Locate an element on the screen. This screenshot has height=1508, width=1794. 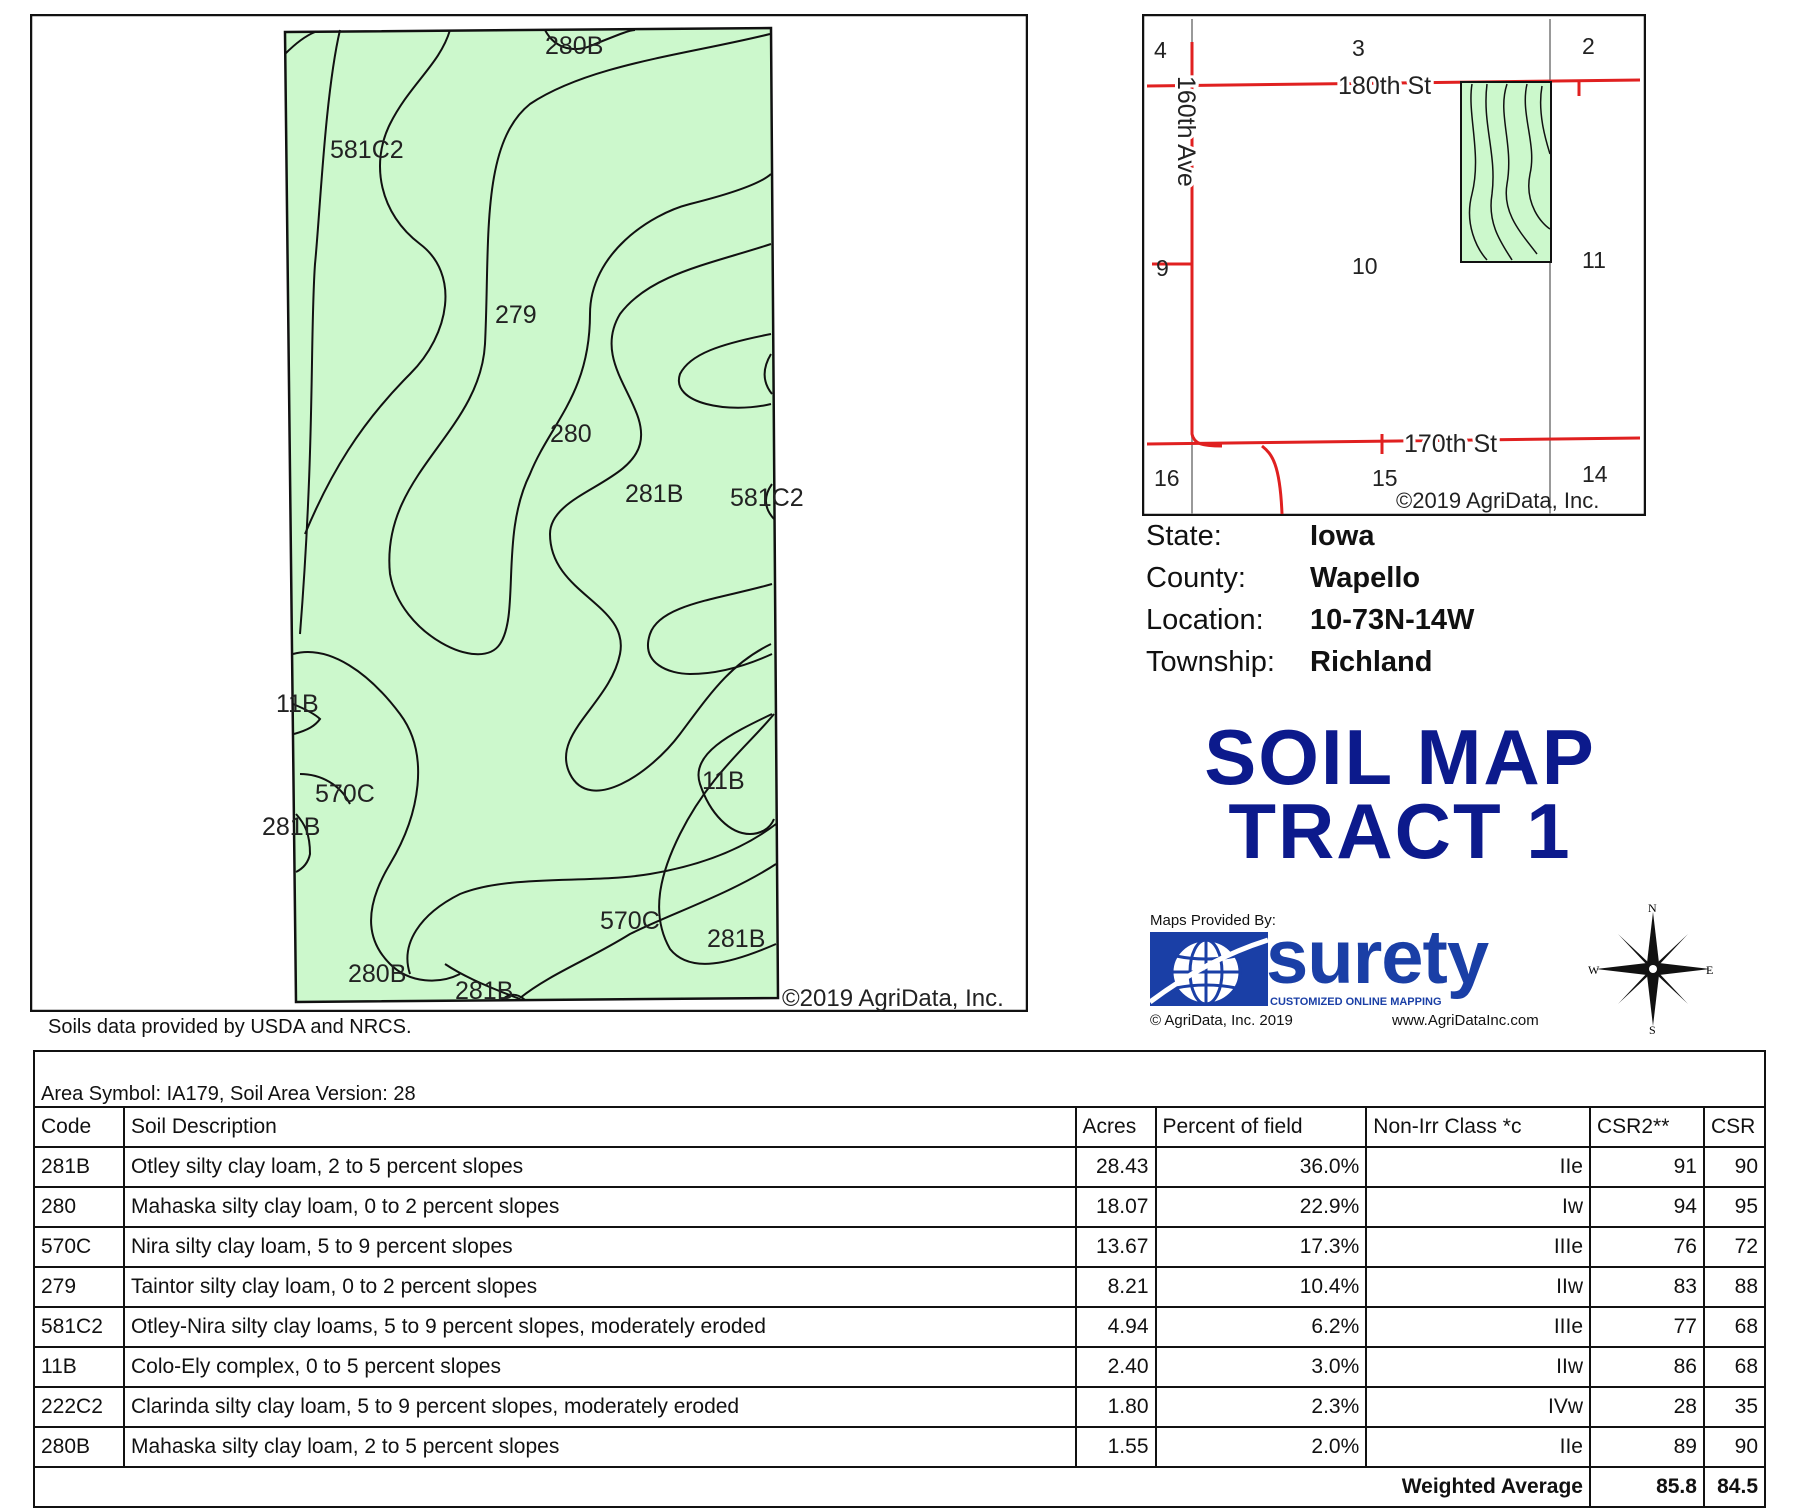
section-number: 3 is located at coordinates (1358, 48).